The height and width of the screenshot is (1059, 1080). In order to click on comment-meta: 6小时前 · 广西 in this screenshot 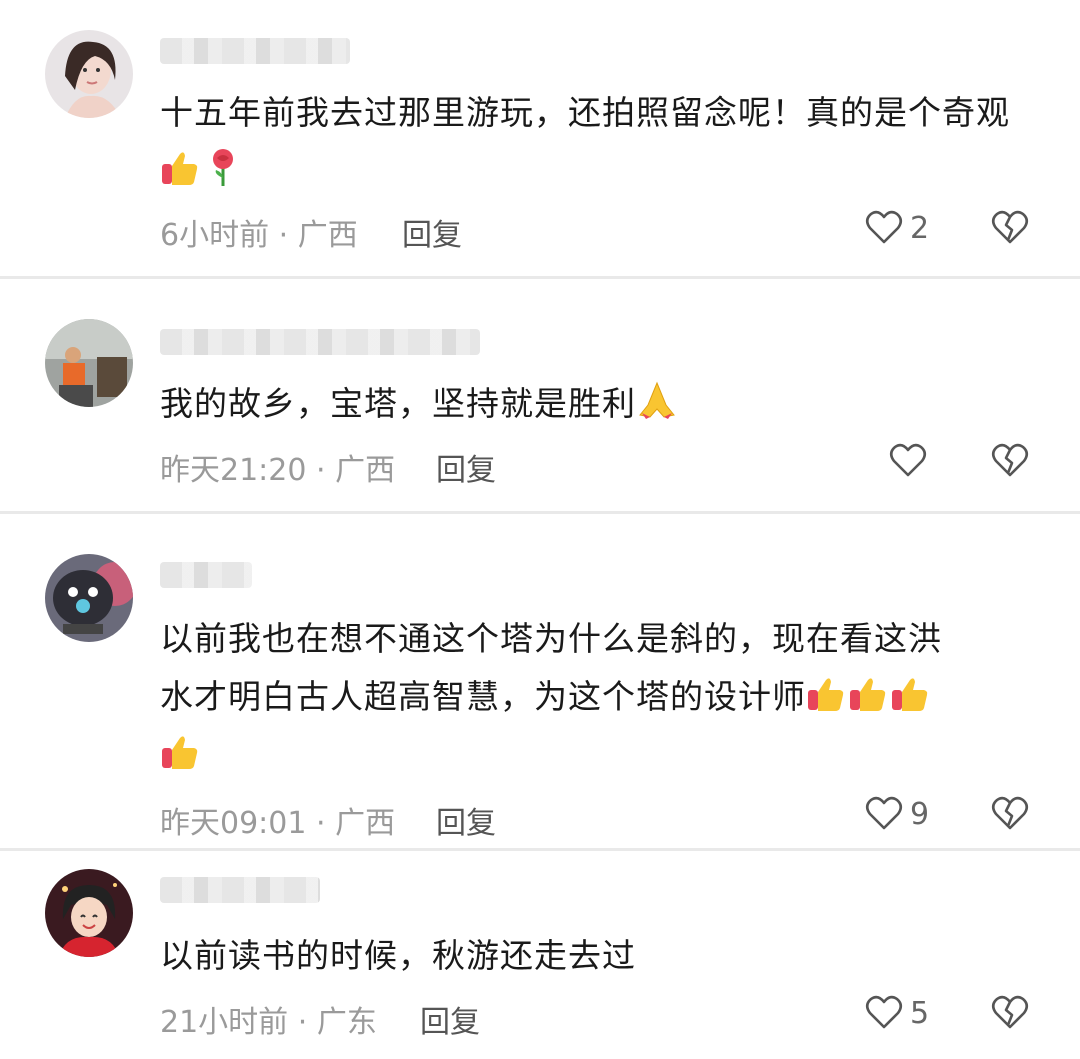, I will do `click(259, 232)`.